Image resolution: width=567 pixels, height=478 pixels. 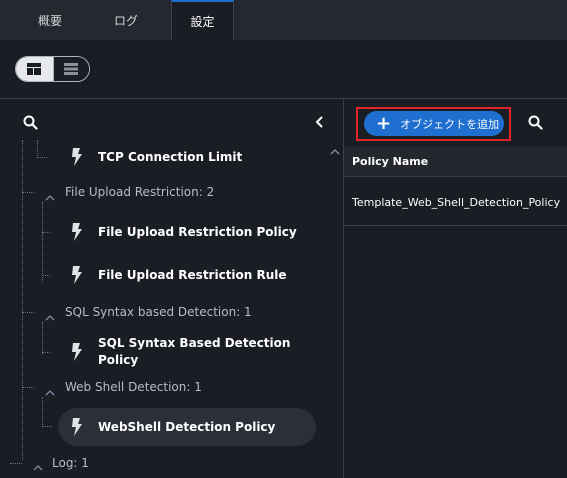 What do you see at coordinates (455, 162) in the screenshot?
I see `table-header: Policy Name` at bounding box center [455, 162].